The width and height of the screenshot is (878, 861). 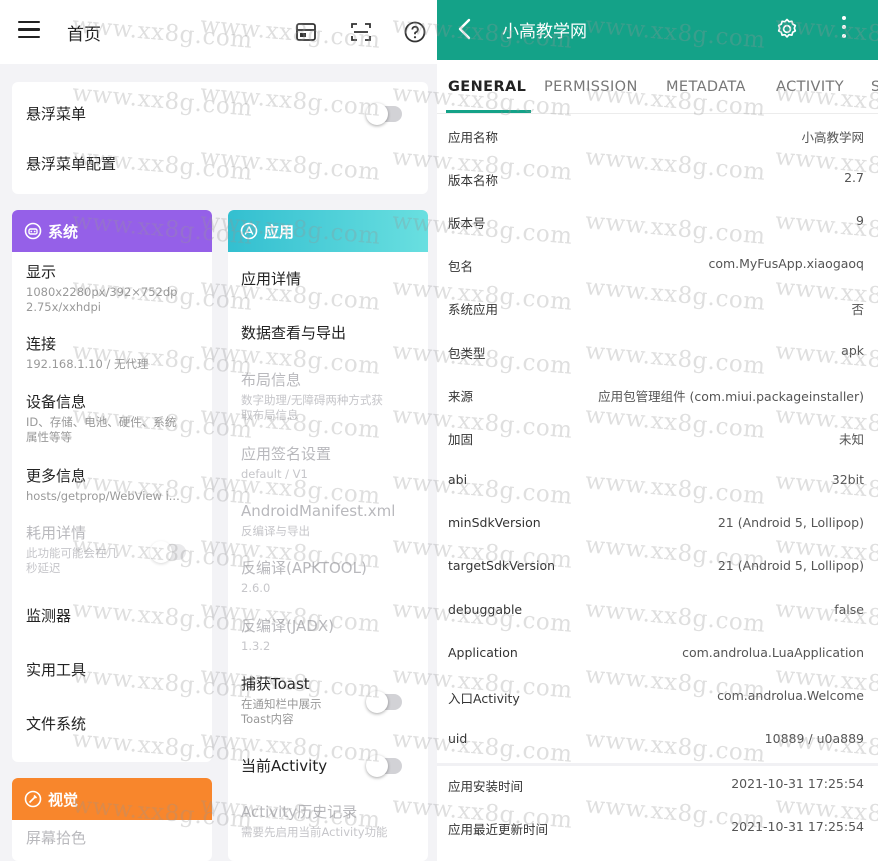 I want to click on item-sub: 1080x2280px/392×752dp 2.75x/xxhdpi, so click(x=102, y=299).